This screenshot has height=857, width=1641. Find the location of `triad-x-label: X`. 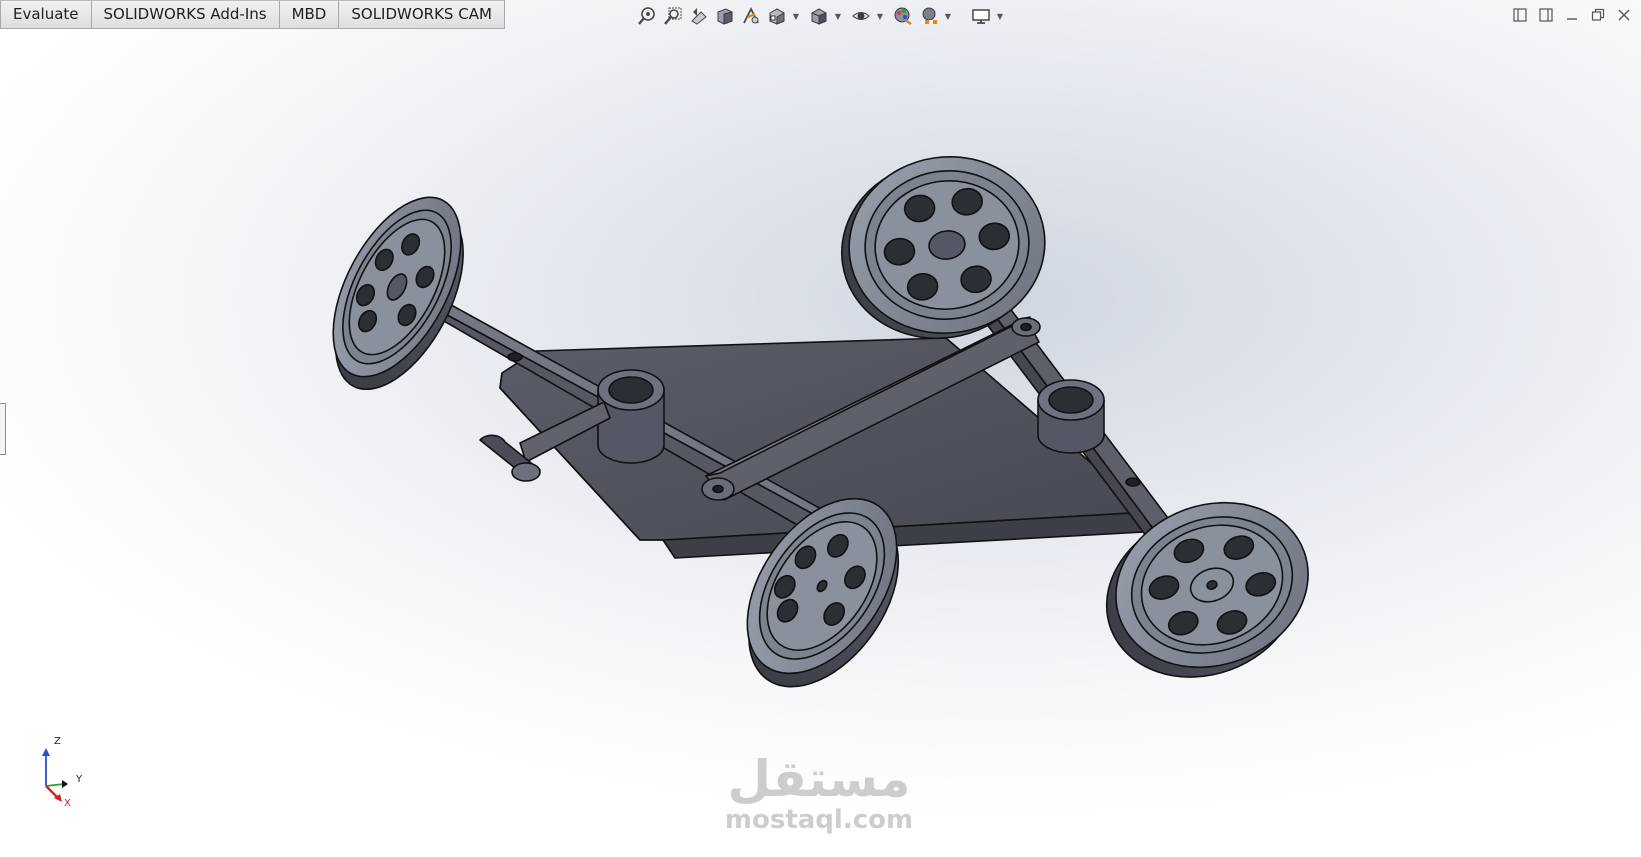

triad-x-label: X is located at coordinates (67, 803).